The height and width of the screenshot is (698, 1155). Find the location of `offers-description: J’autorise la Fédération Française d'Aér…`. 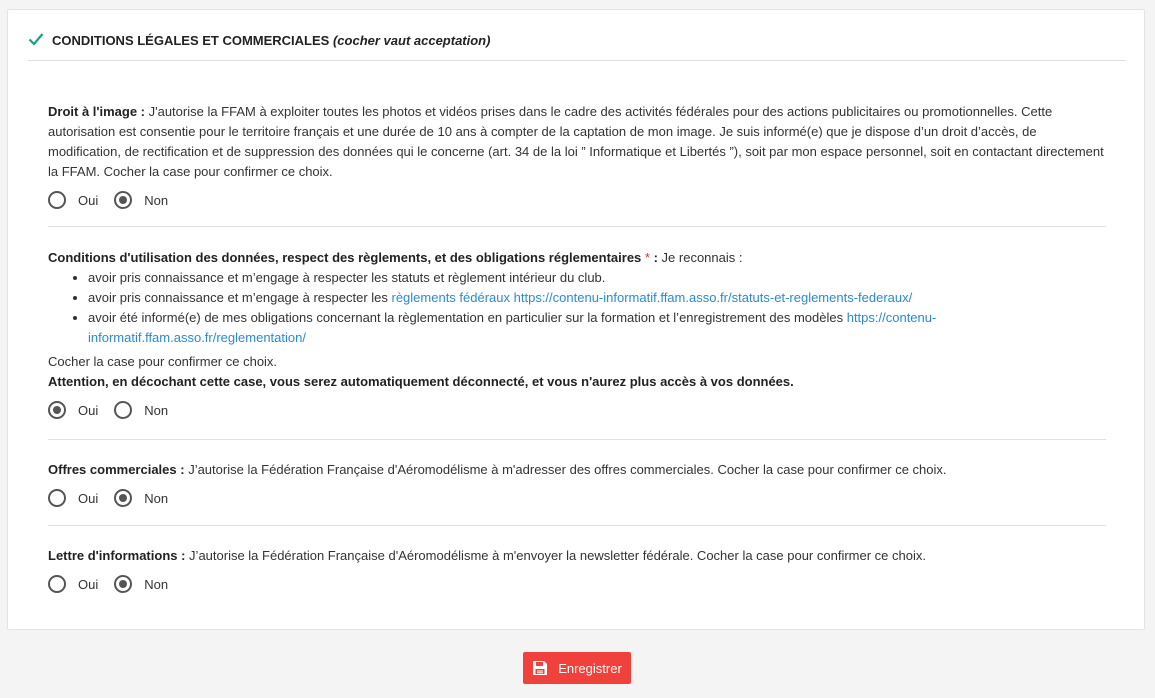

offers-description: J’autorise la Fédération Française d'Aér… is located at coordinates (565, 469).